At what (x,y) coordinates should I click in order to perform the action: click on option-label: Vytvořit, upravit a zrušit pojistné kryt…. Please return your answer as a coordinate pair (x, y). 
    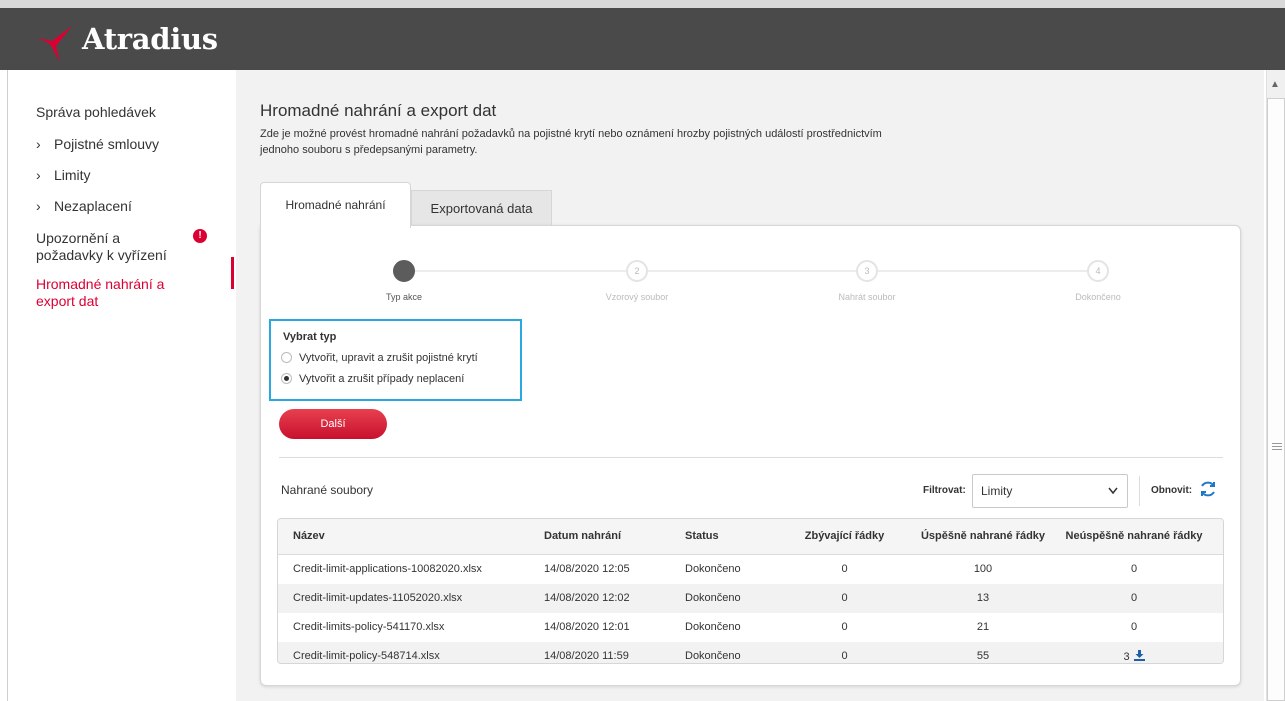
    Looking at the image, I should click on (388, 358).